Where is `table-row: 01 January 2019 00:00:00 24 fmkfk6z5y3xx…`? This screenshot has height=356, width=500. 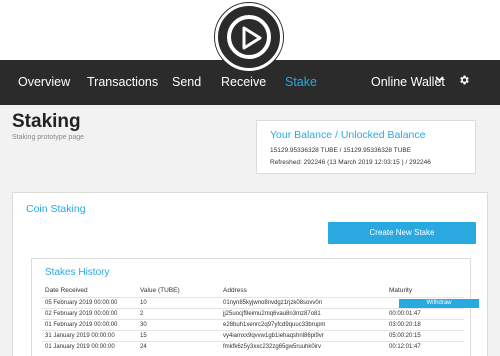 table-row: 01 January 2019 00:00:00 24 fmkfk6z5y3xx… is located at coordinates (253, 346).